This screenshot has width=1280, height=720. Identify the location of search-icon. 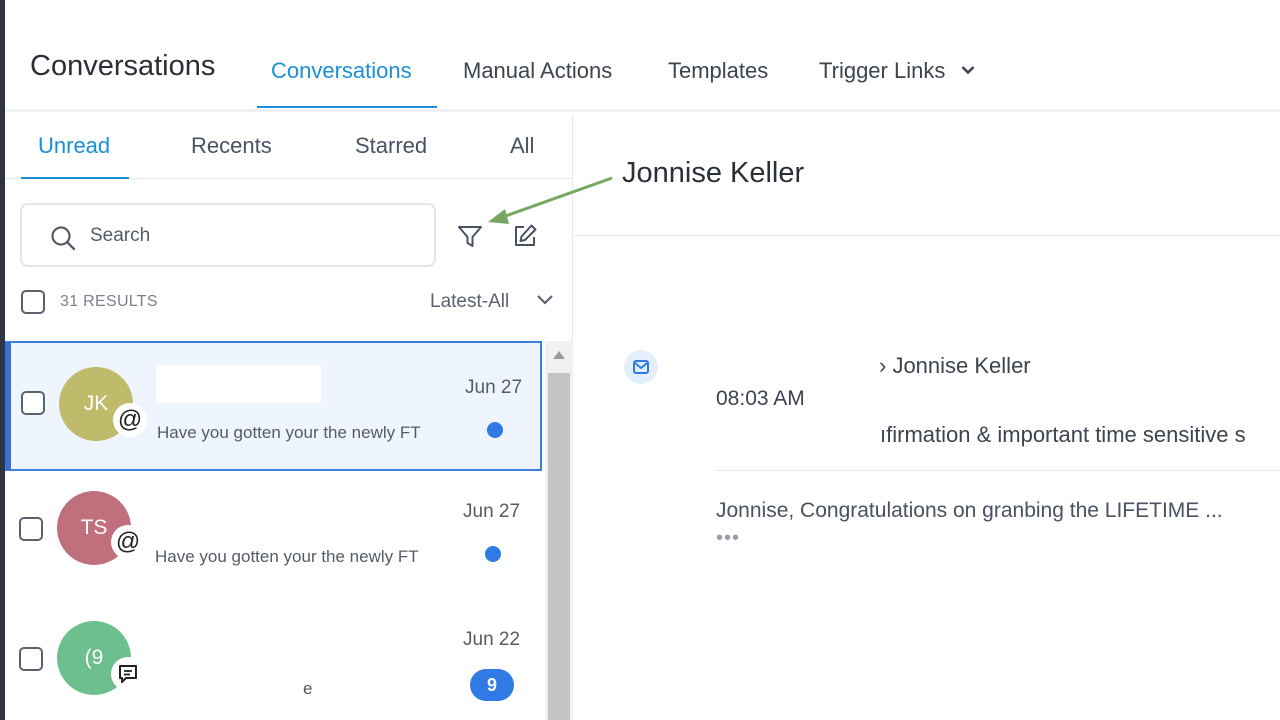
(63, 238).